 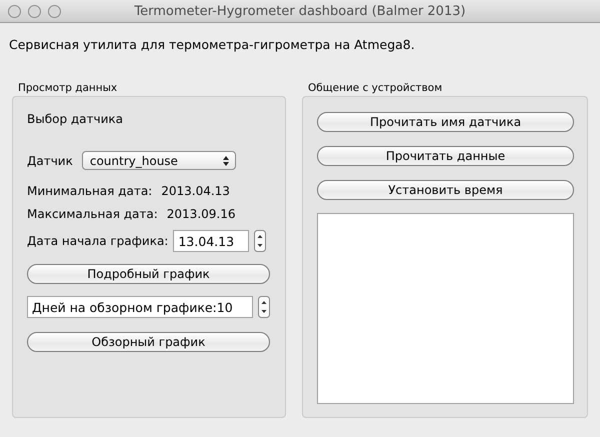 What do you see at coordinates (148, 274) in the screenshot?
I see `detail-chart-button: Подробный график` at bounding box center [148, 274].